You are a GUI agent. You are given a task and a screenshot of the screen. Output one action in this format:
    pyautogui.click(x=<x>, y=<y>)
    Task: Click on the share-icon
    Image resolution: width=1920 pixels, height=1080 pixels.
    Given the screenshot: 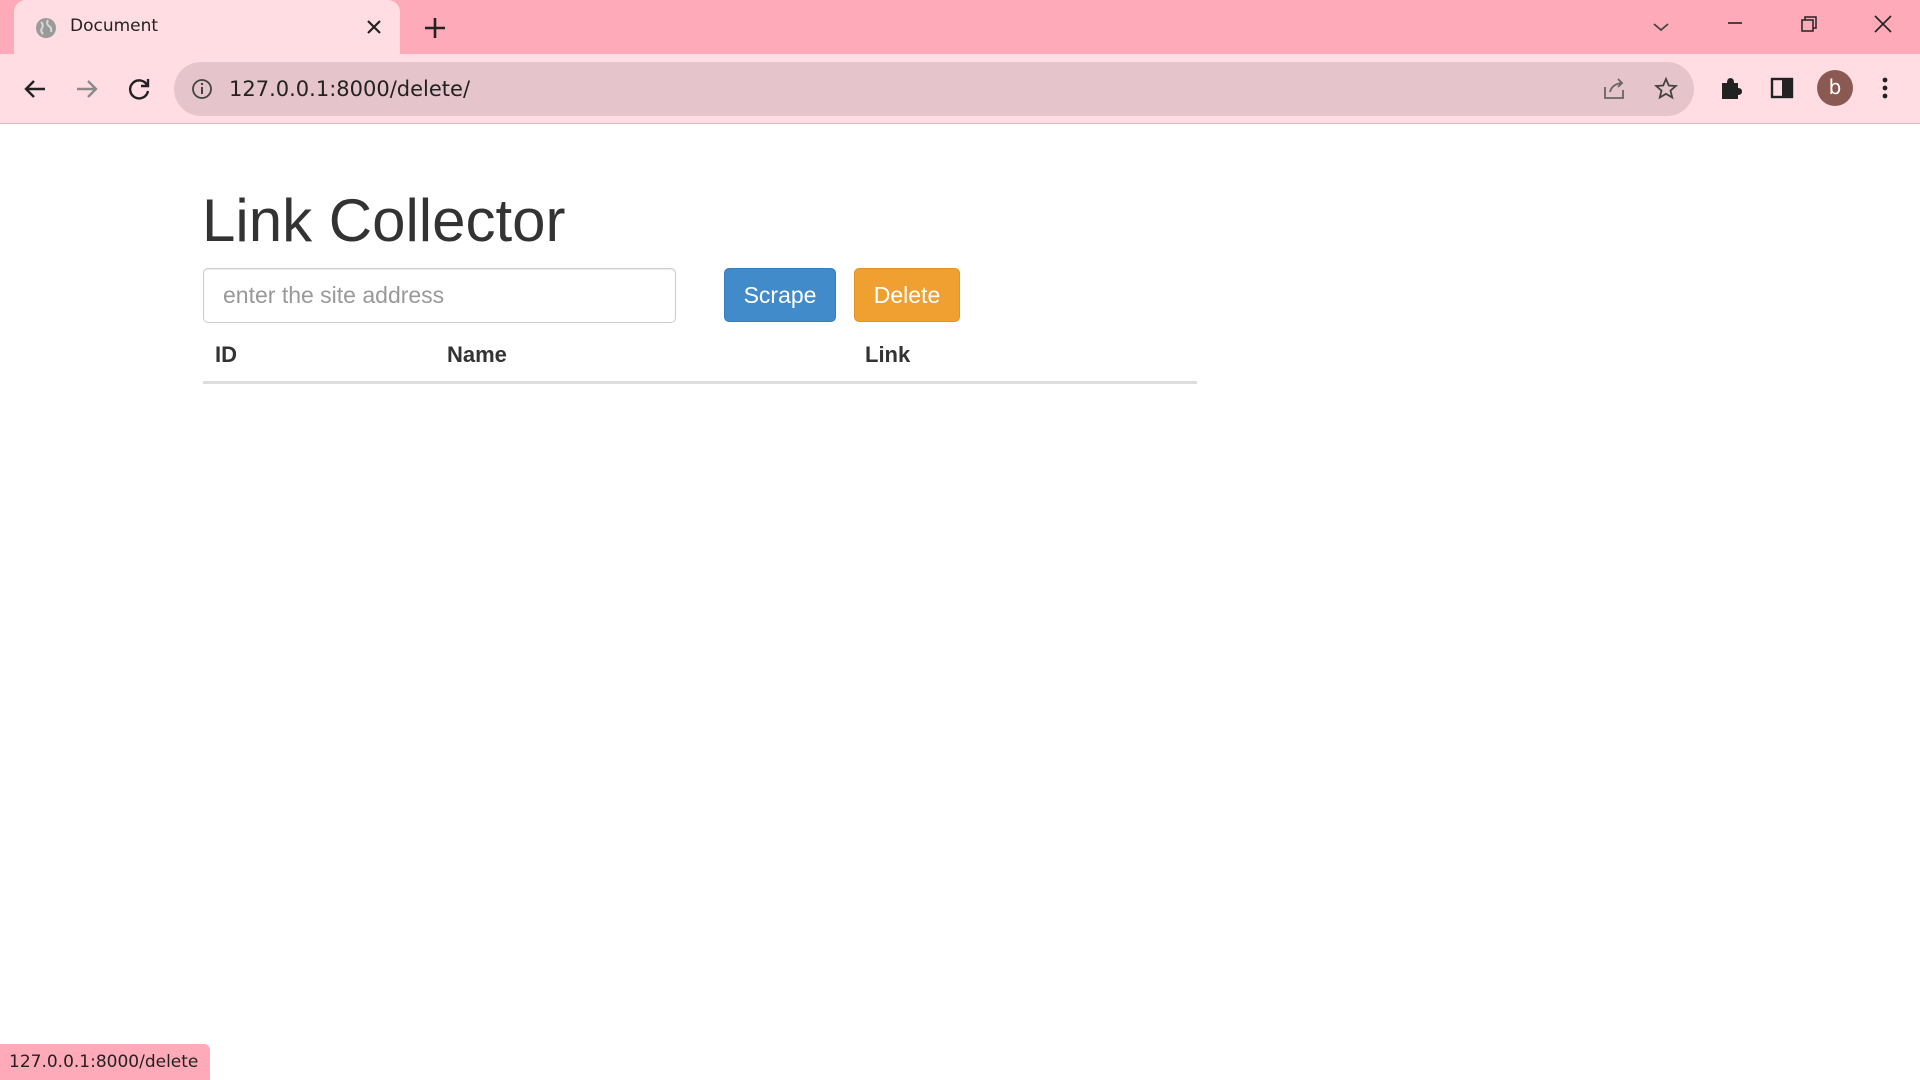 What is the action you would take?
    pyautogui.click(x=1614, y=89)
    